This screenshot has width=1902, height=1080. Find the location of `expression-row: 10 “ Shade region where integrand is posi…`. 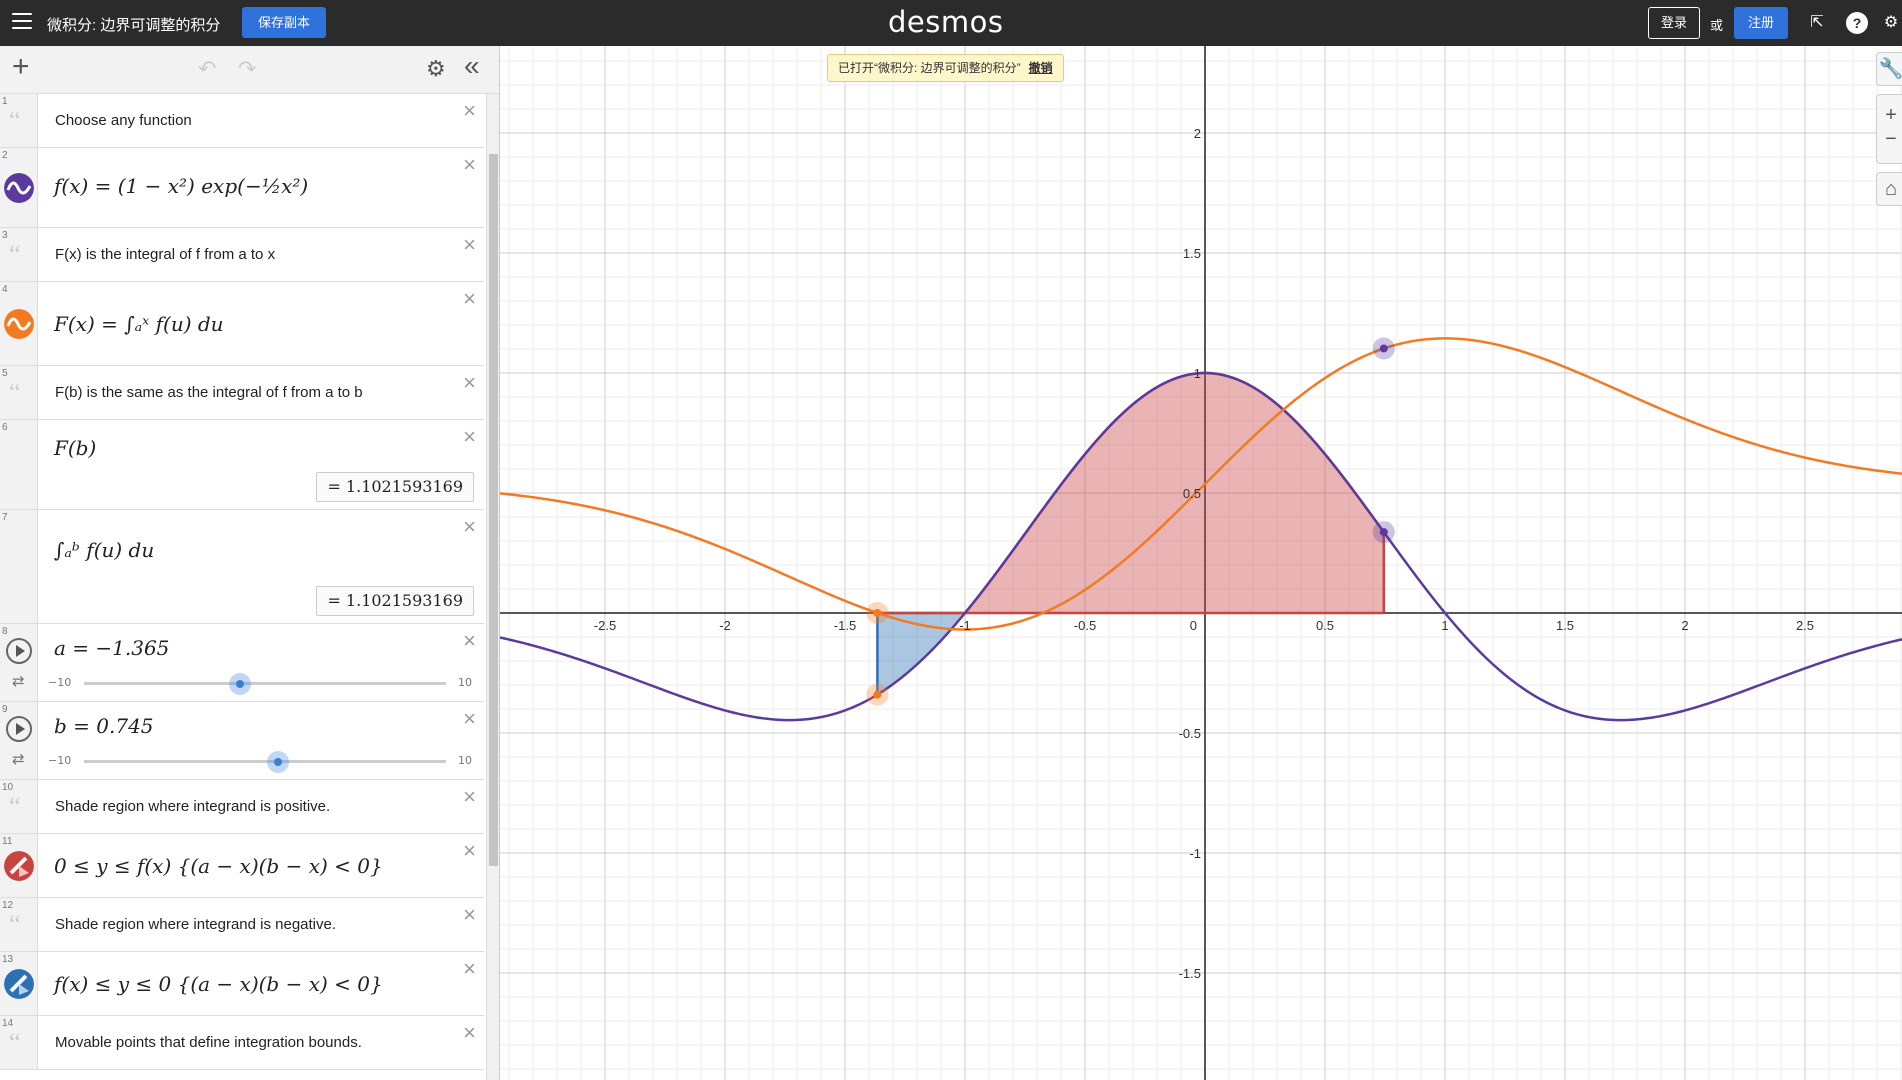

expression-row: 10 “ Shade region where integrand is posi… is located at coordinates (242, 807).